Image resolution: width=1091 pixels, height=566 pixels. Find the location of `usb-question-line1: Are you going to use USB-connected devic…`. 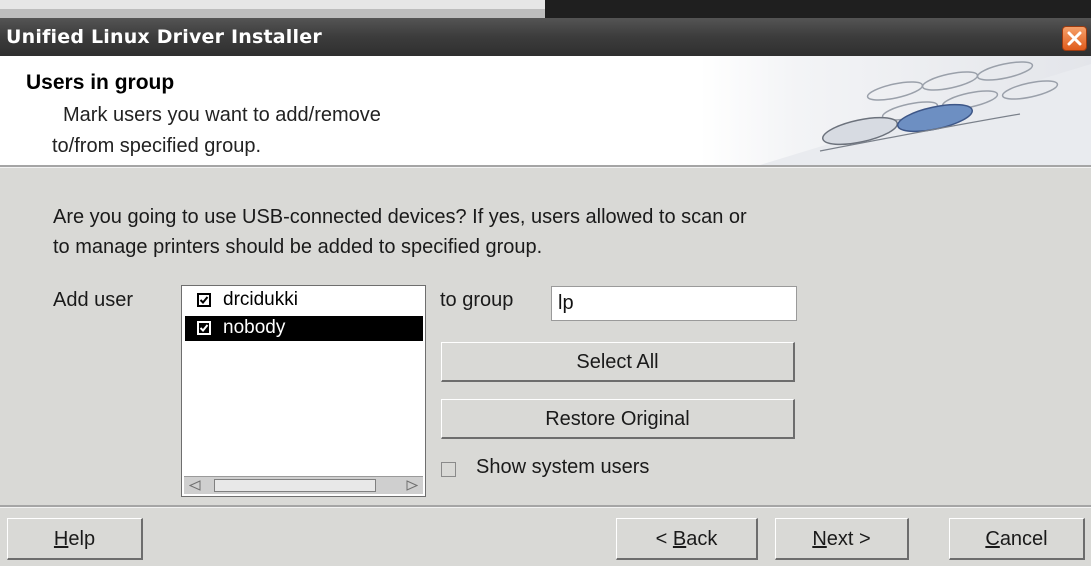

usb-question-line1: Are you going to use USB-connected devic… is located at coordinates (400, 217).